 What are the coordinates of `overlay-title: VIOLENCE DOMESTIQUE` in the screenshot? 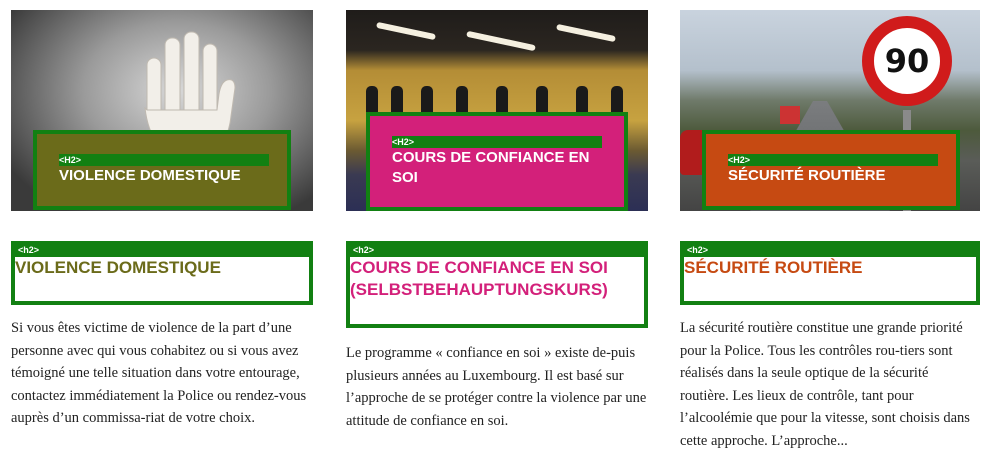 It's located at (150, 175).